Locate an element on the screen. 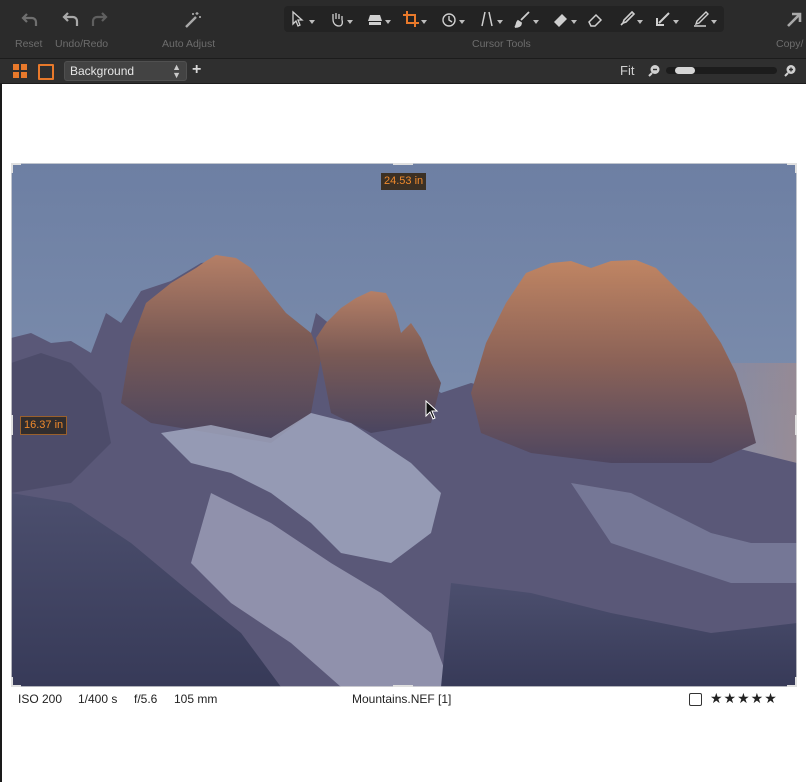 This screenshot has width=806, height=782. pan-icon is located at coordinates (338, 20).